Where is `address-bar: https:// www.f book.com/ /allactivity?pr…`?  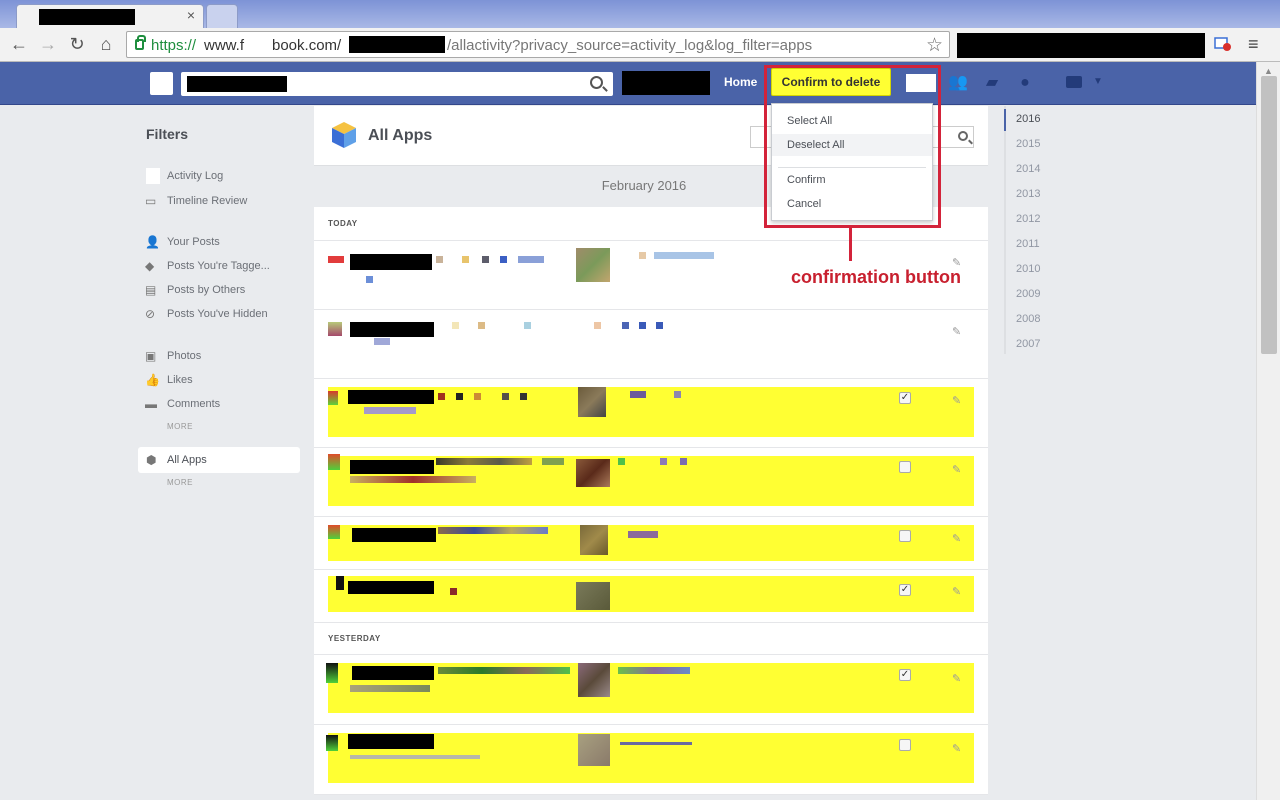 address-bar: https:// www.f book.com/ /allactivity?pr… is located at coordinates (538, 44).